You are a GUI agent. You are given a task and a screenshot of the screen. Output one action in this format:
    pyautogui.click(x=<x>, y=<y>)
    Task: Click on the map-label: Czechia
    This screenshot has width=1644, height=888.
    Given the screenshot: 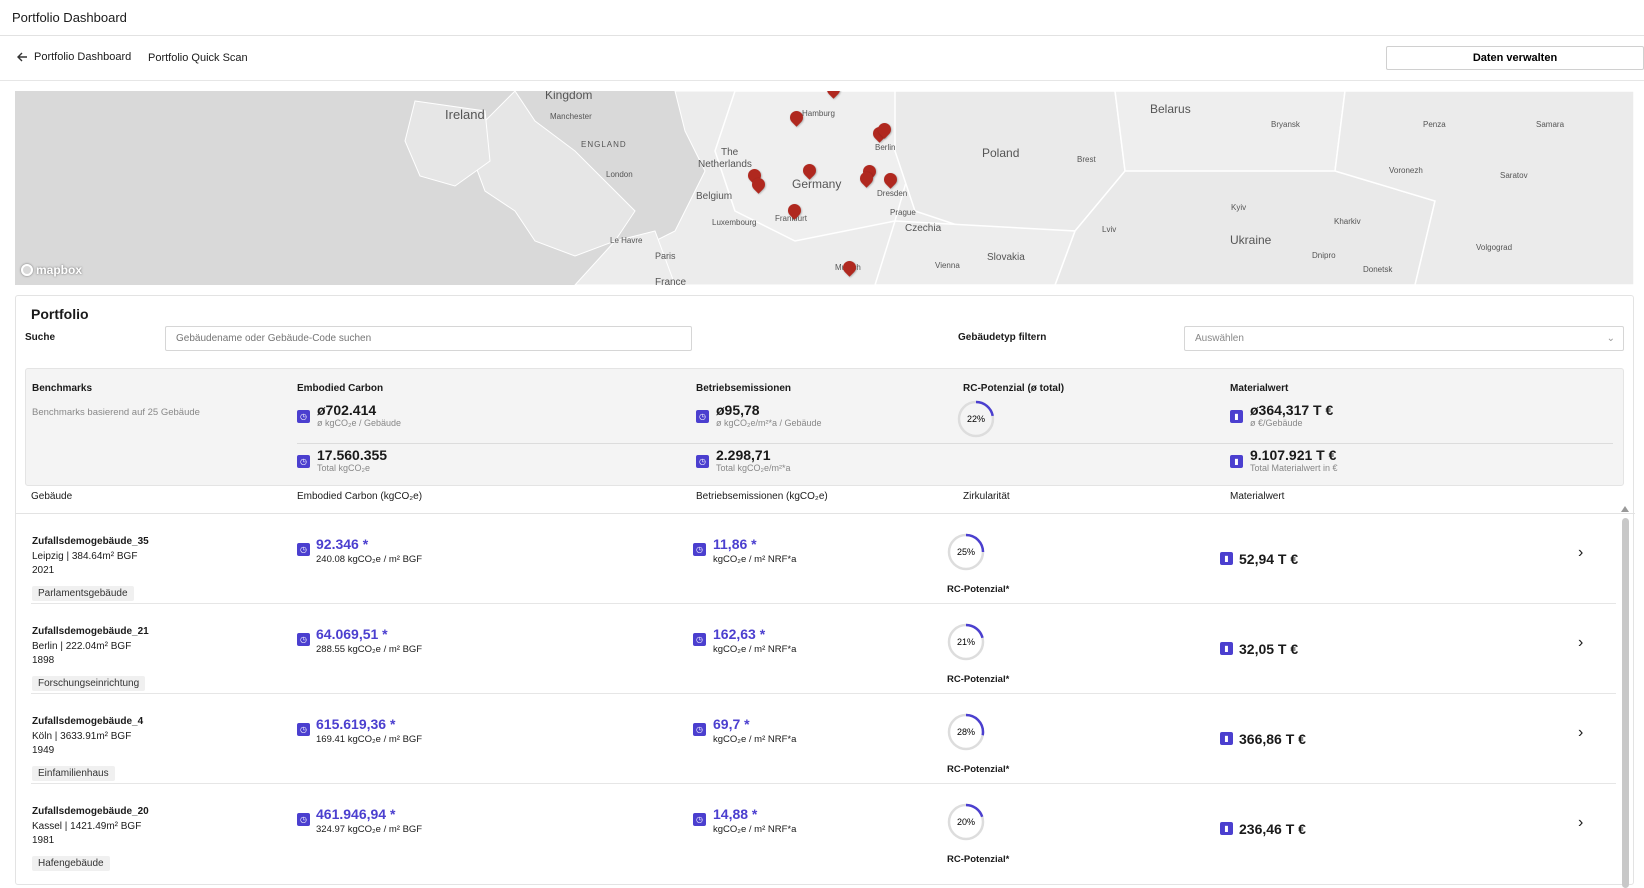 What is the action you would take?
    pyautogui.click(x=923, y=228)
    